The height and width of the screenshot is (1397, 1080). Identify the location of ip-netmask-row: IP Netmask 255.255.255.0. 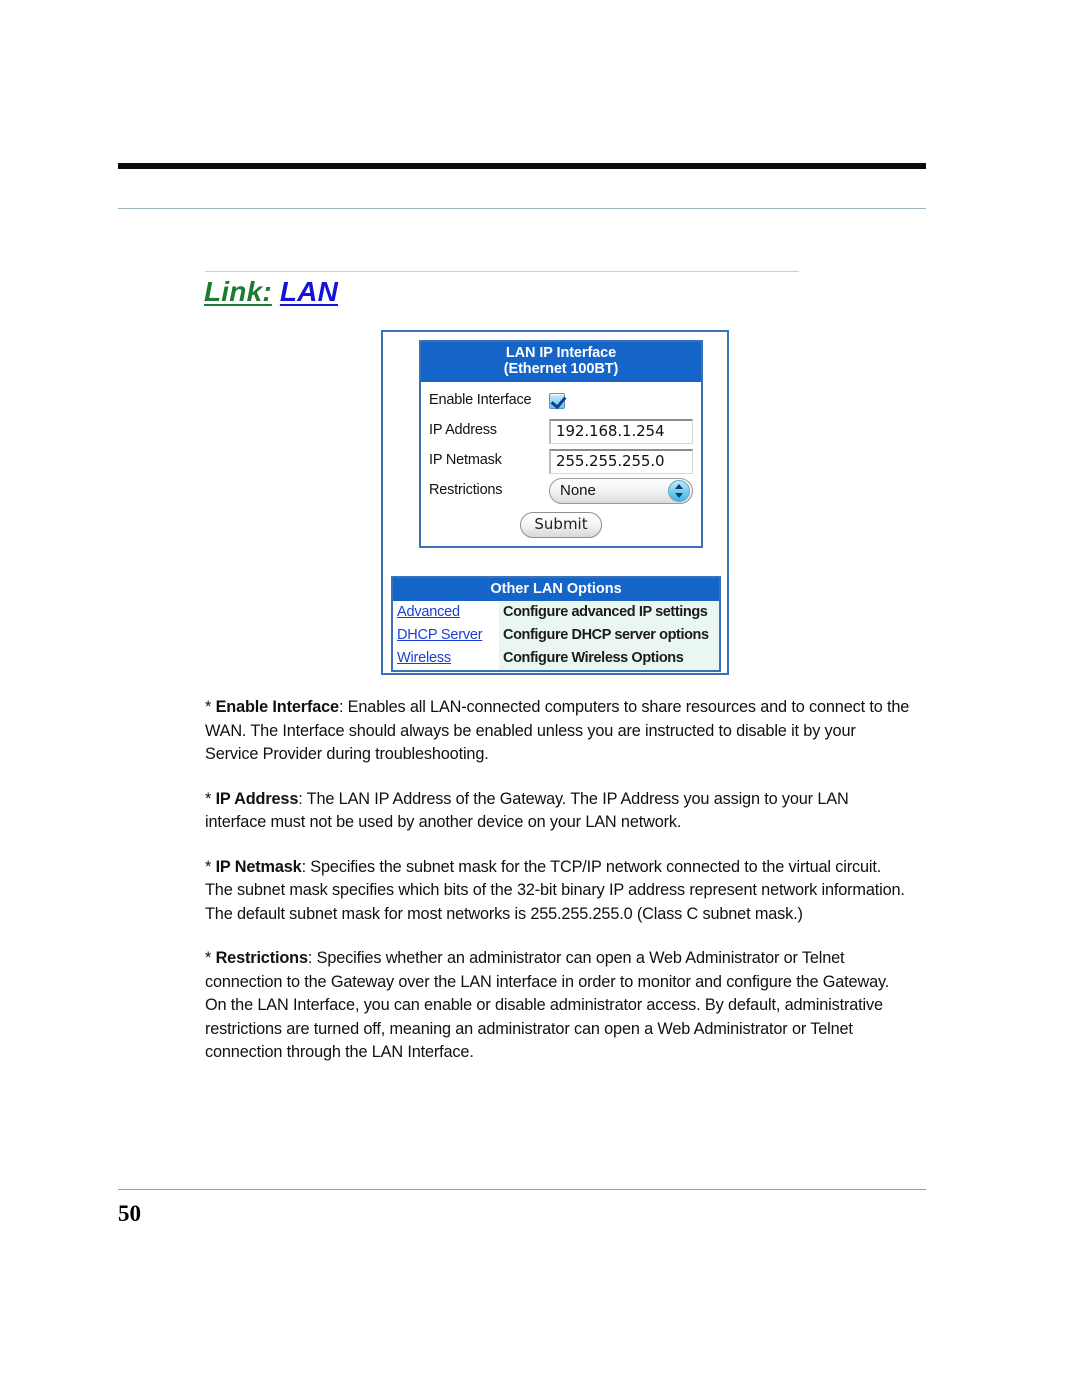
(561, 461).